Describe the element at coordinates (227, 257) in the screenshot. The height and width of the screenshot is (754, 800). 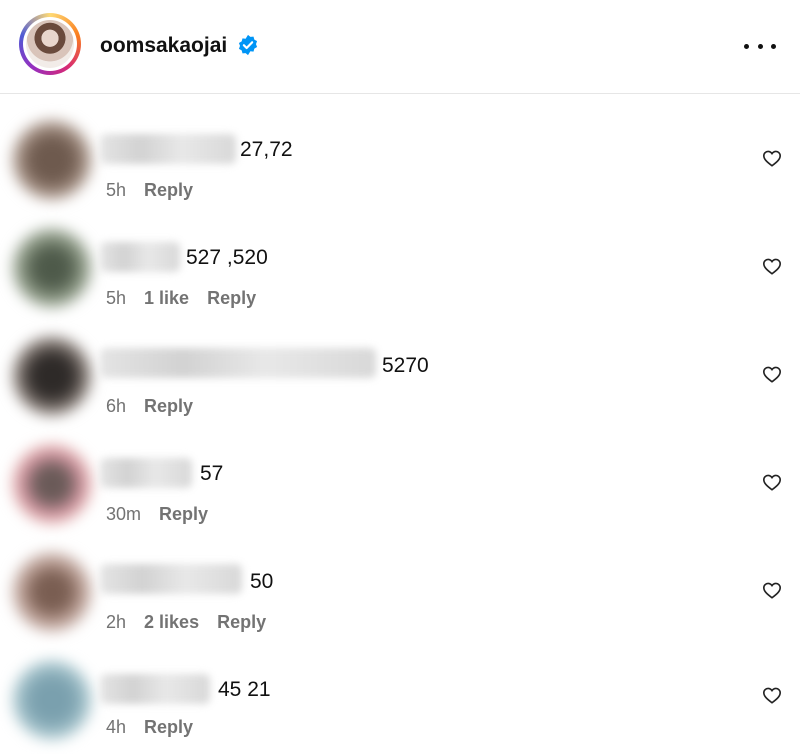
I see `comment-text: 527 ,520` at that location.